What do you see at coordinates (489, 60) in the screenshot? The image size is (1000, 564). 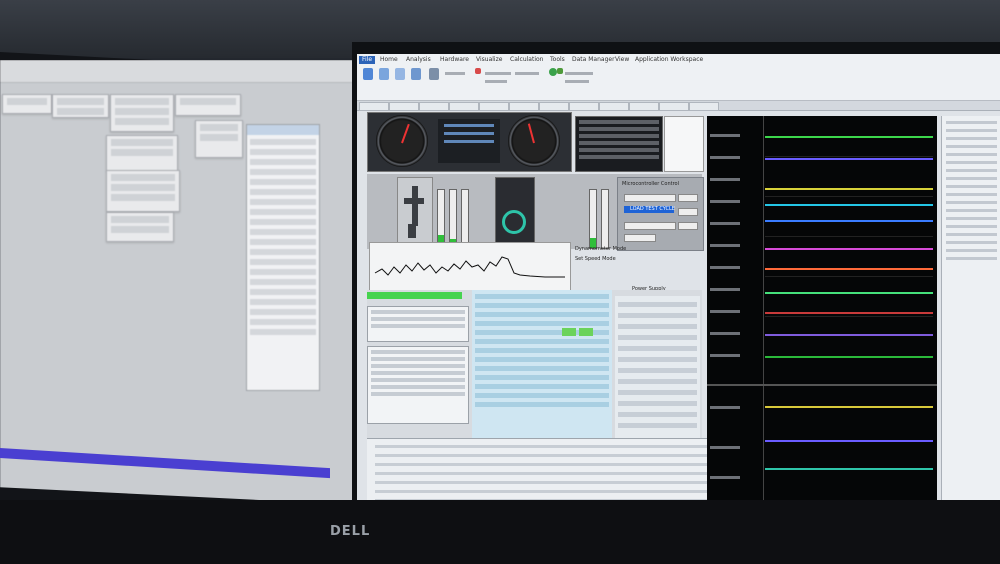 I see `ribbon-tab-visualize: Visualize` at bounding box center [489, 60].